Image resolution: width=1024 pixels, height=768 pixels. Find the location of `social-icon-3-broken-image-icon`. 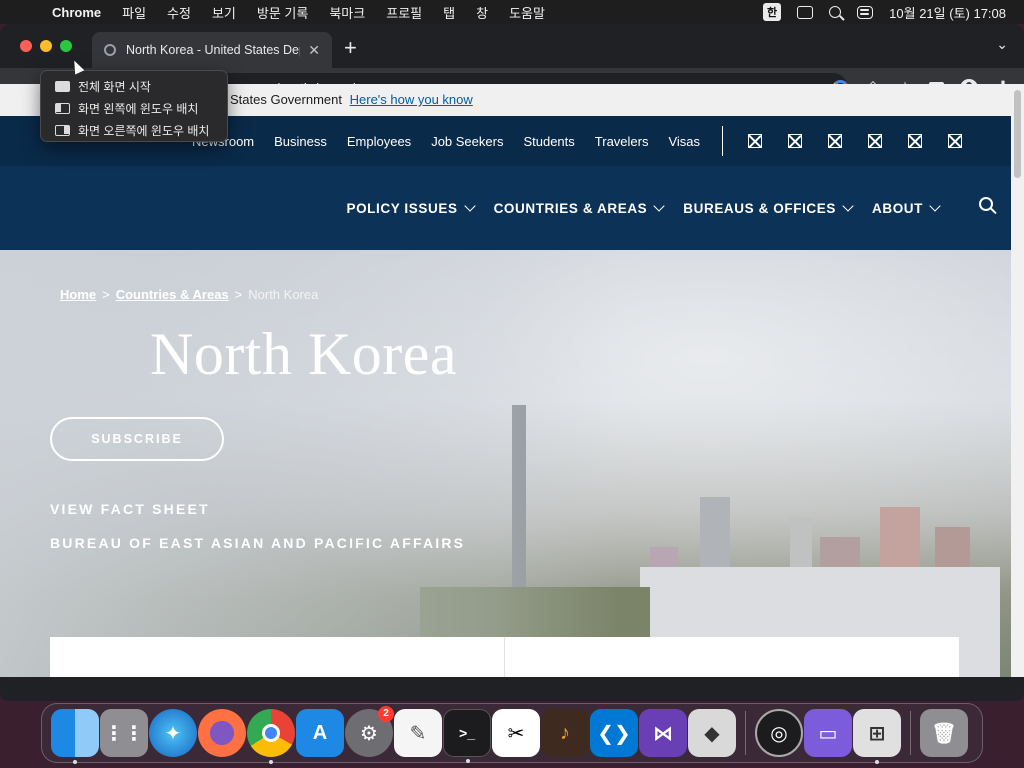

social-icon-3-broken-image-icon is located at coordinates (835, 141).